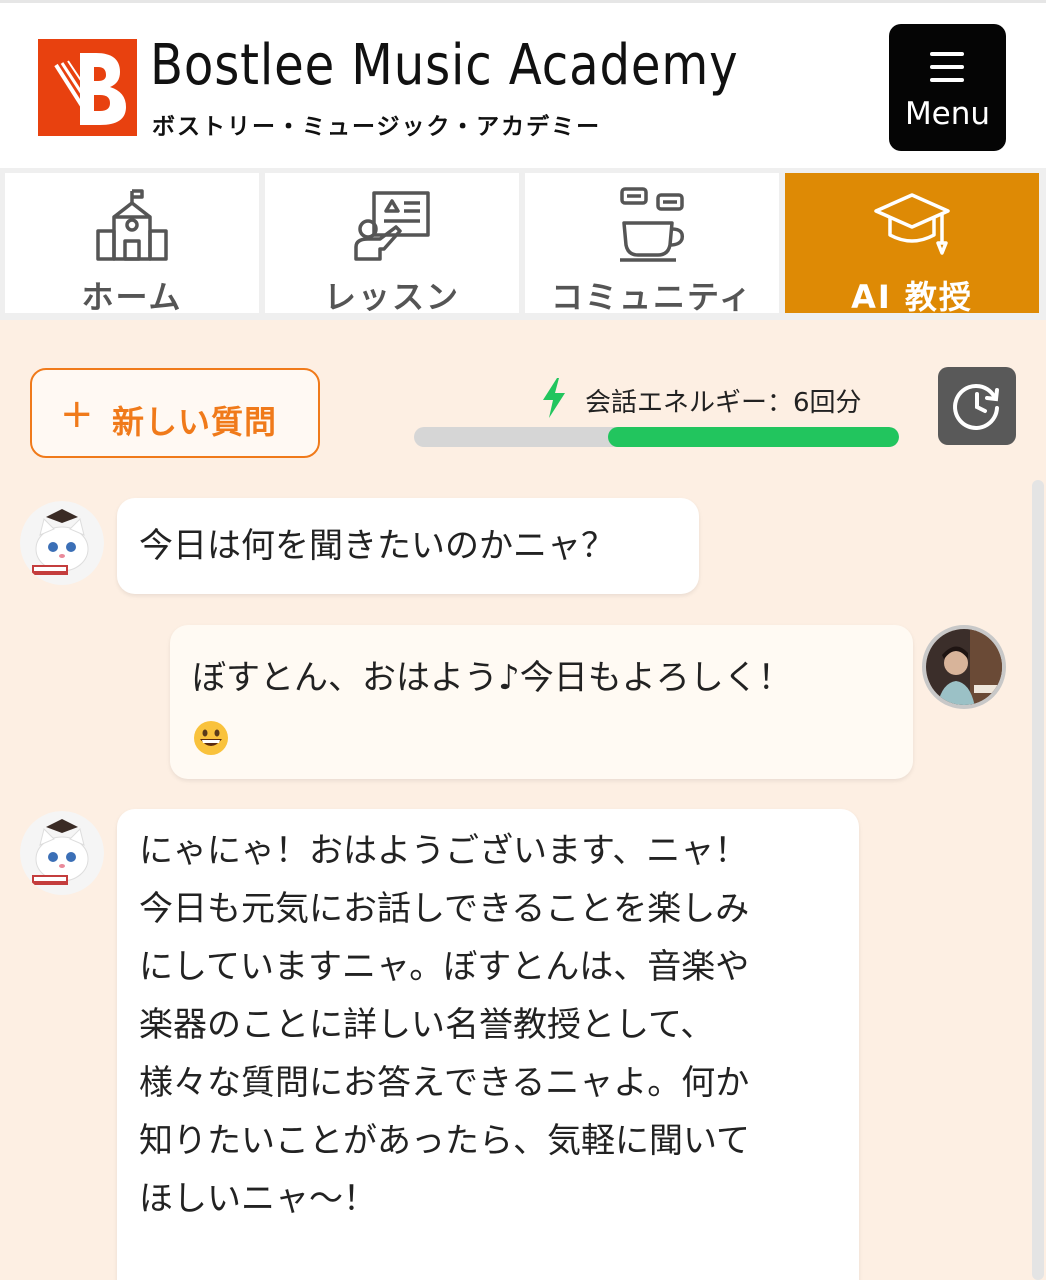  What do you see at coordinates (947, 87) in the screenshot?
I see `menu-button: Menu` at bounding box center [947, 87].